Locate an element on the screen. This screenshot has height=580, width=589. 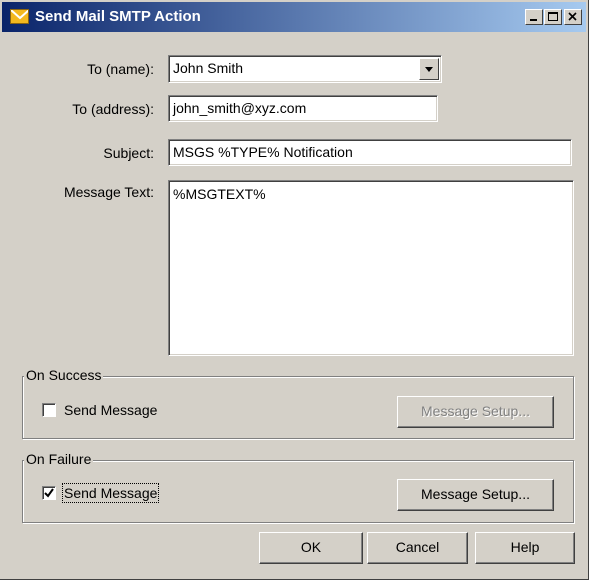
minimize-button is located at coordinates (534, 17).